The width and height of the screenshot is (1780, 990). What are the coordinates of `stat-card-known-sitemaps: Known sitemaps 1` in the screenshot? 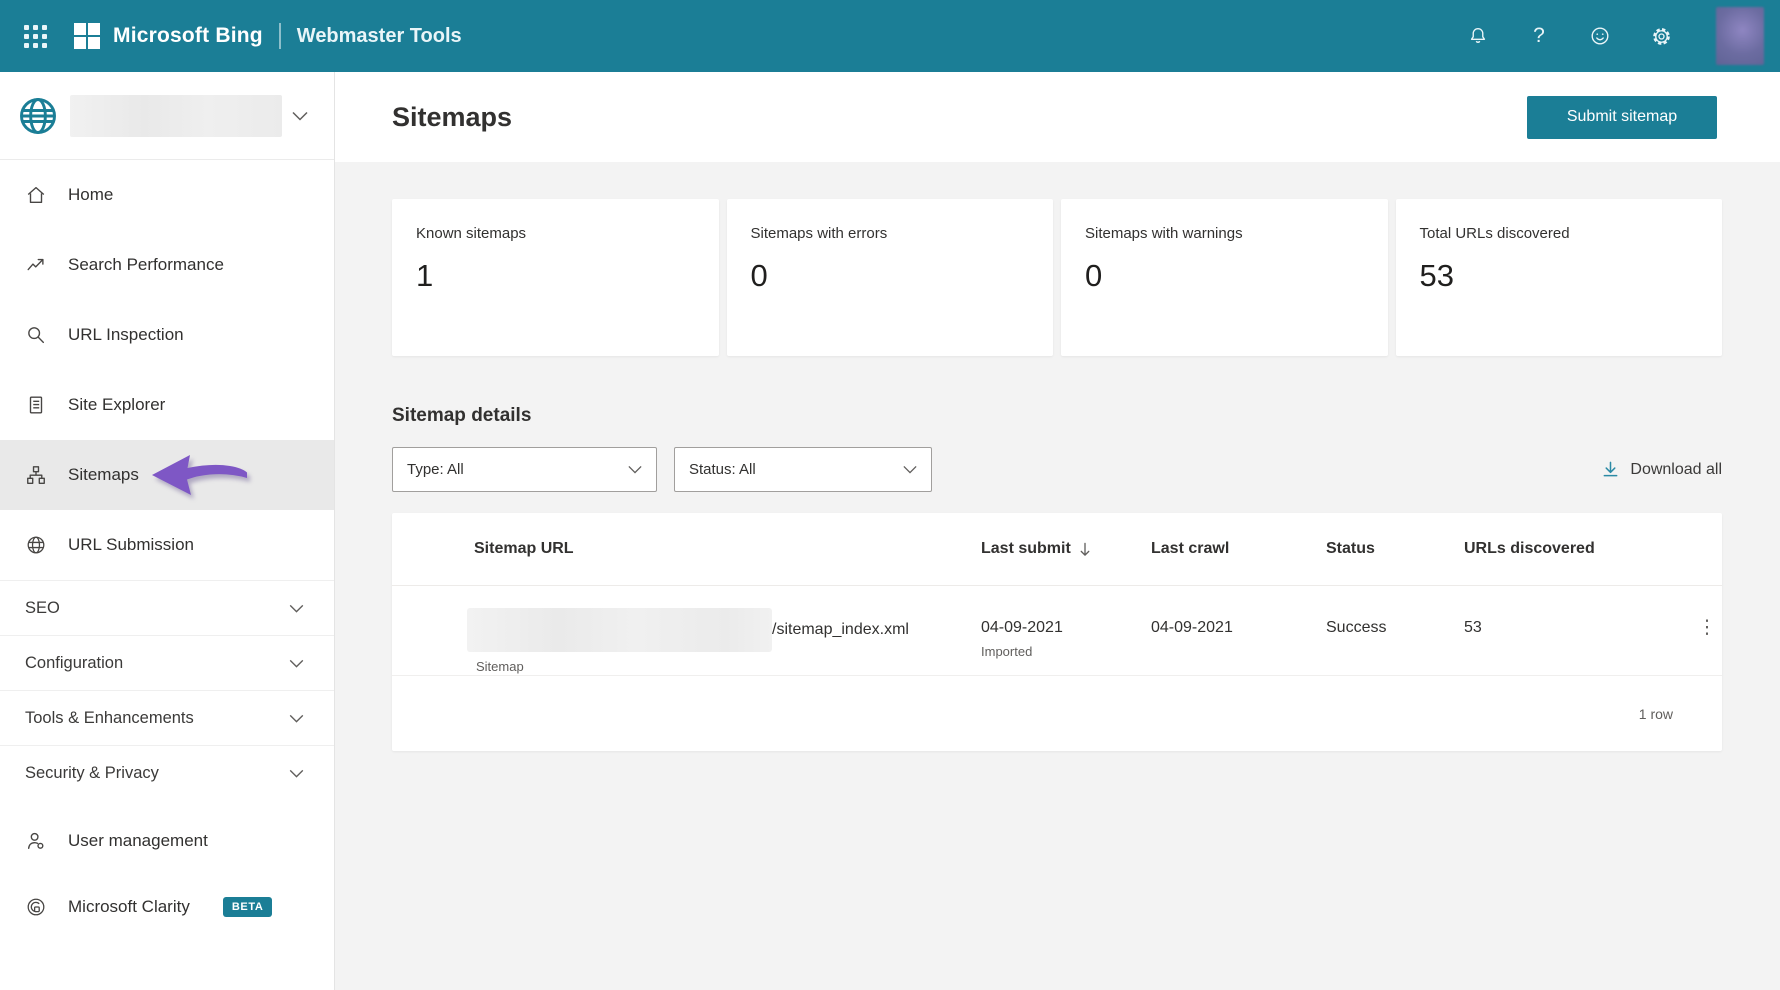 It's located at (555, 277).